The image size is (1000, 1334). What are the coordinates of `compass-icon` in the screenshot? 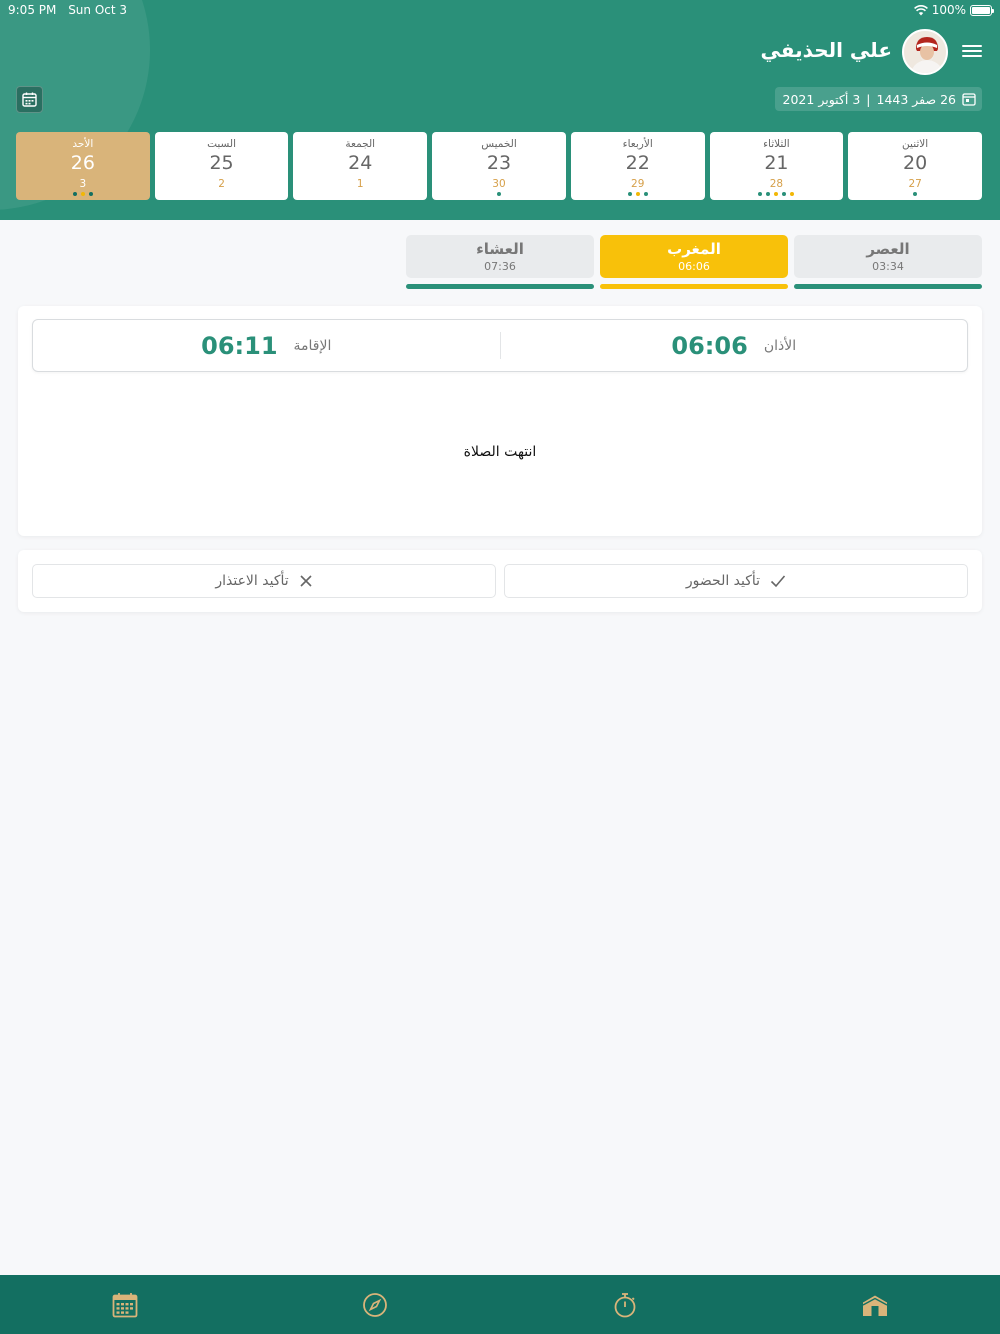 It's located at (375, 1304).